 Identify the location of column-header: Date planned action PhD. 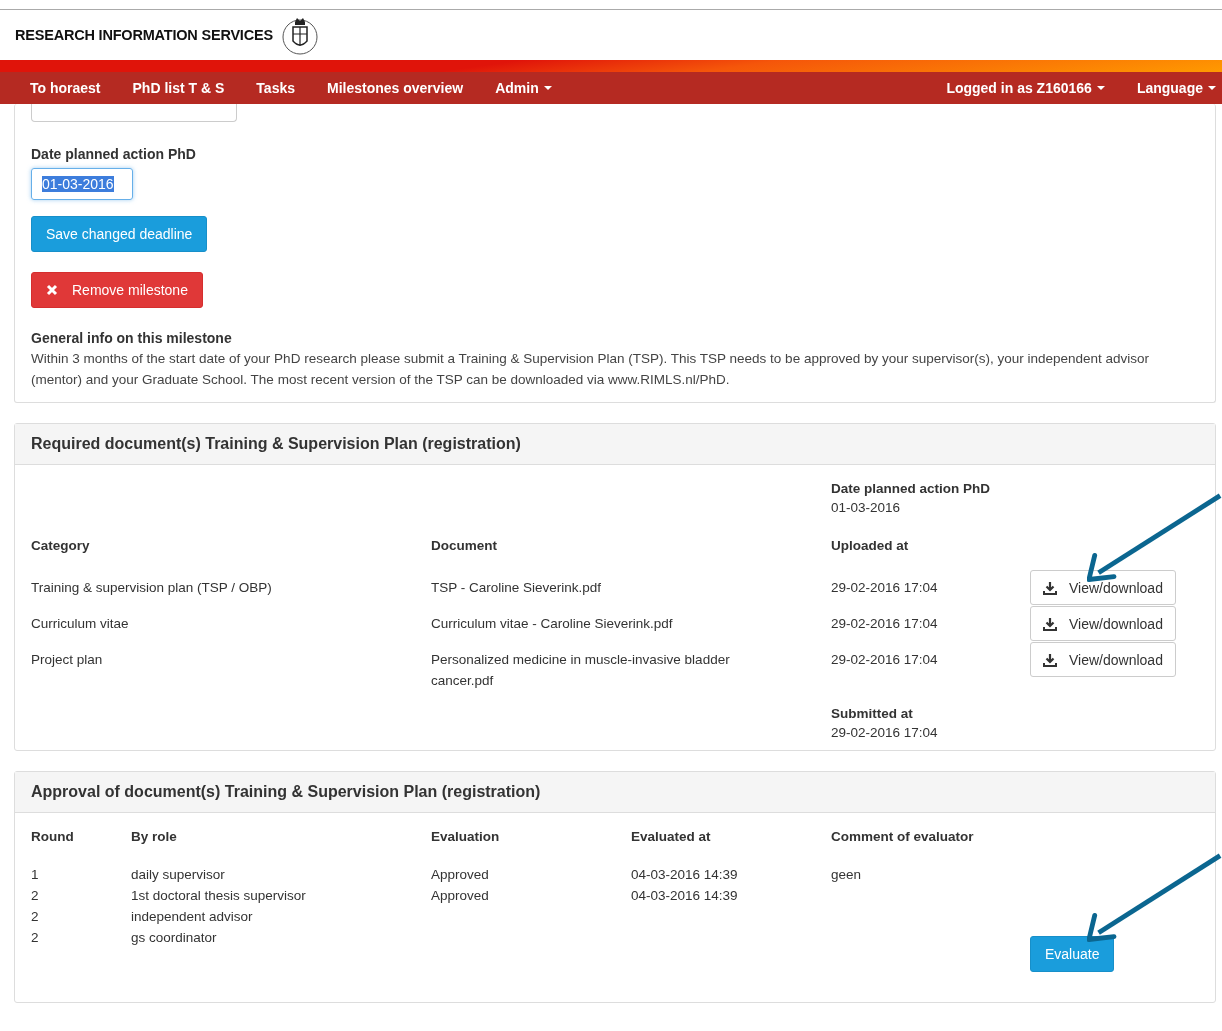
(911, 488).